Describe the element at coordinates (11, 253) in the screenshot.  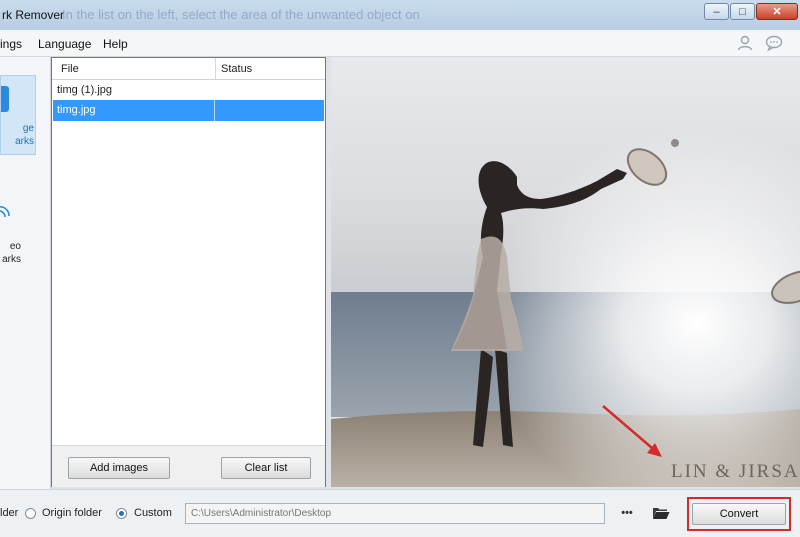
I see `mode-video-label: eo arks` at that location.